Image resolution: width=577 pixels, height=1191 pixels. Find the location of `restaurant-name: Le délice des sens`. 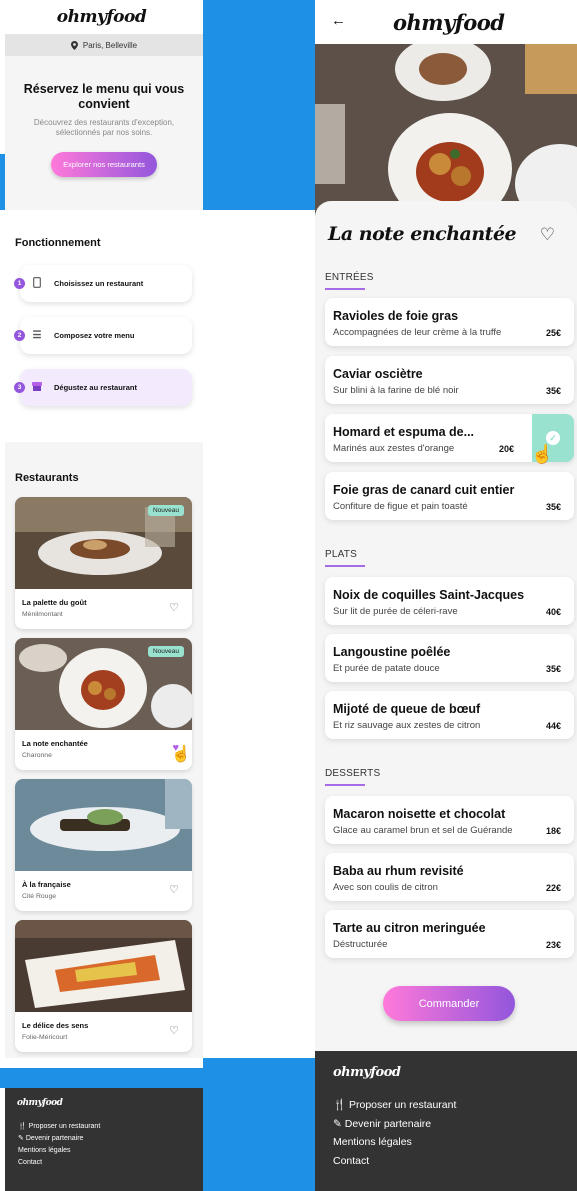

restaurant-name: Le délice des sens is located at coordinates (55, 1025).